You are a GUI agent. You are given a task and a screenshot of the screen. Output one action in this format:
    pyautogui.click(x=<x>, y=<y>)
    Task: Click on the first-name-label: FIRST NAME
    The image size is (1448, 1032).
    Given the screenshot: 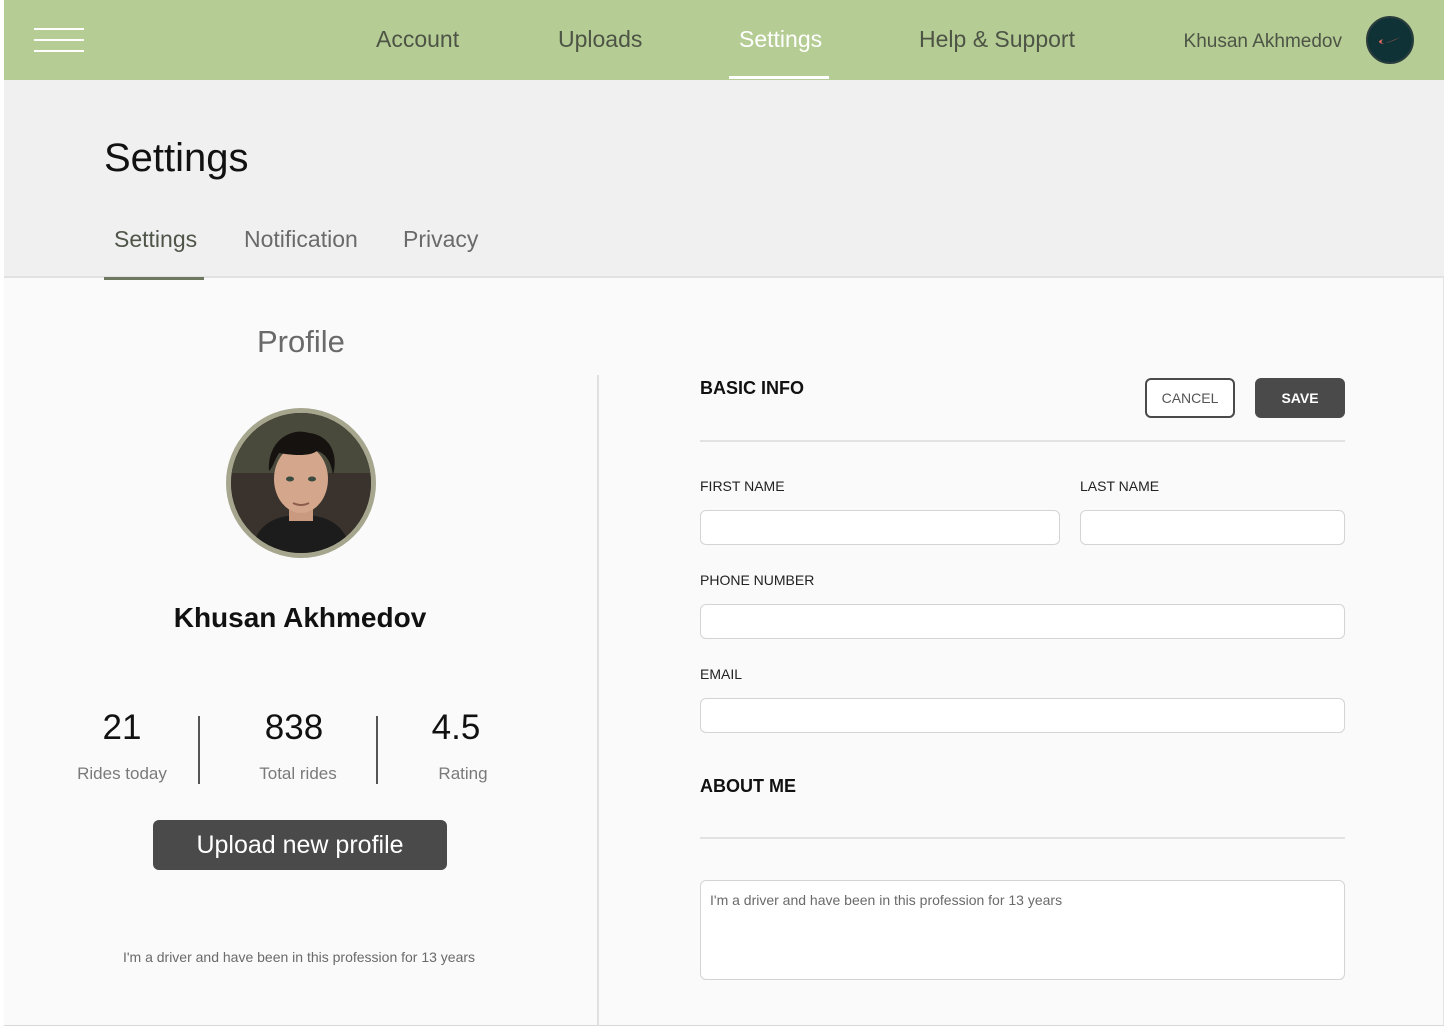 What is the action you would take?
    pyautogui.click(x=742, y=486)
    